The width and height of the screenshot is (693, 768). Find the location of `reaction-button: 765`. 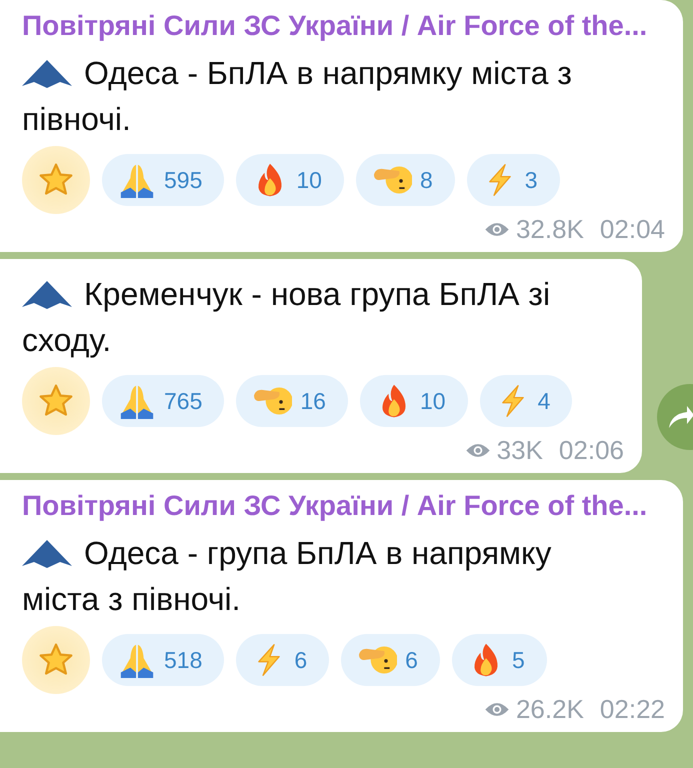

reaction-button: 765 is located at coordinates (163, 401).